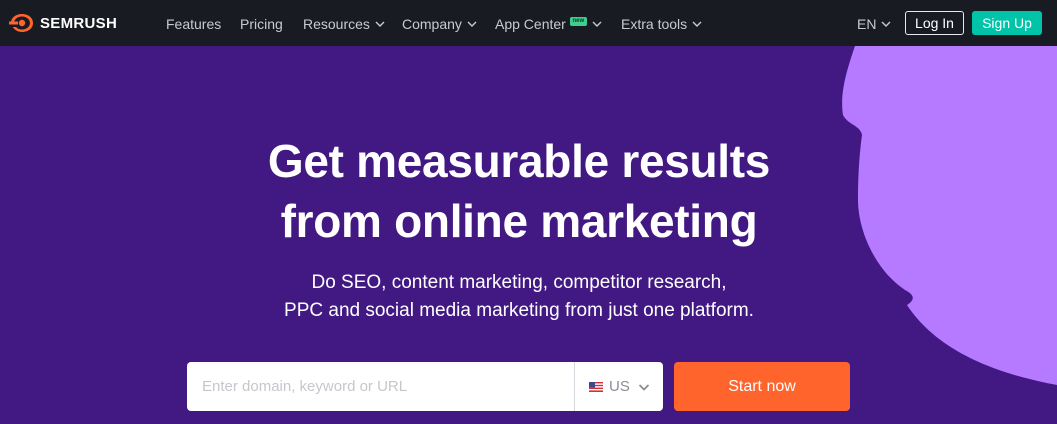 The height and width of the screenshot is (424, 1057). What do you see at coordinates (79, 23) in the screenshot?
I see `brand-name: SEMRUSH` at bounding box center [79, 23].